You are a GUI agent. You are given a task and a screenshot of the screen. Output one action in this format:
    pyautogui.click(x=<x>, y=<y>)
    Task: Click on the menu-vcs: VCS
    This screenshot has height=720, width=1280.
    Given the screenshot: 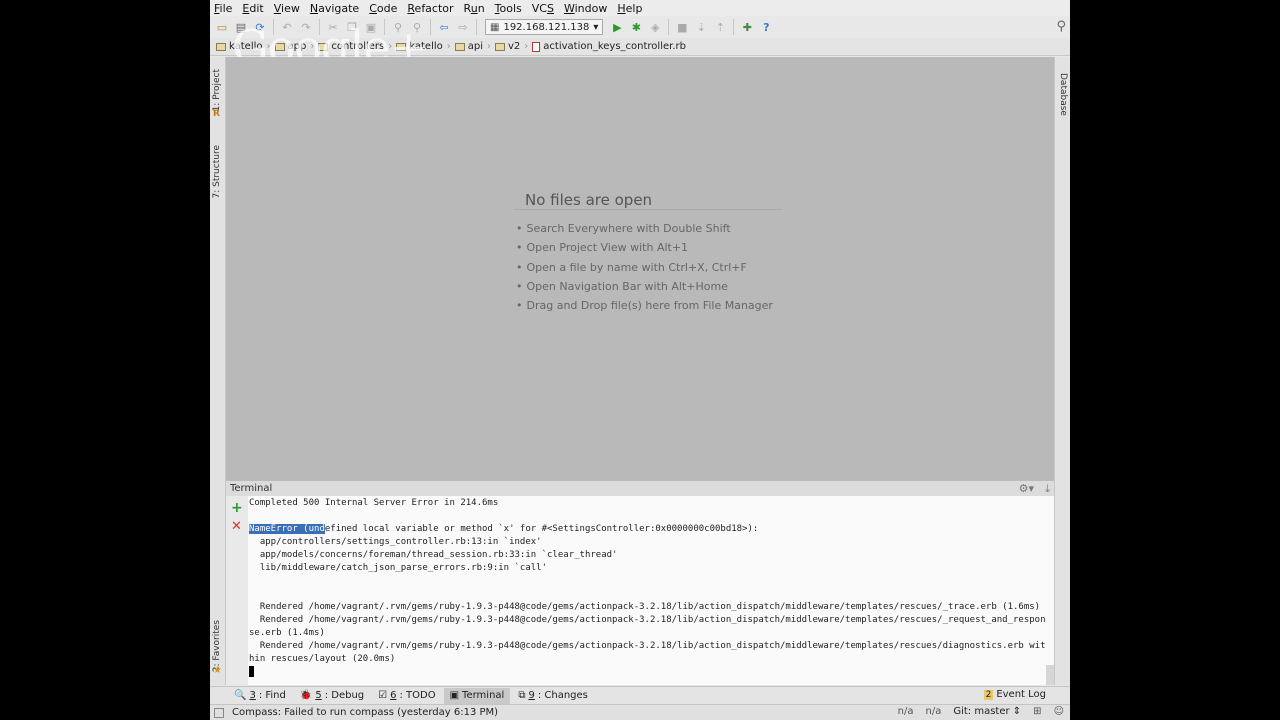 What is the action you would take?
    pyautogui.click(x=546, y=8)
    